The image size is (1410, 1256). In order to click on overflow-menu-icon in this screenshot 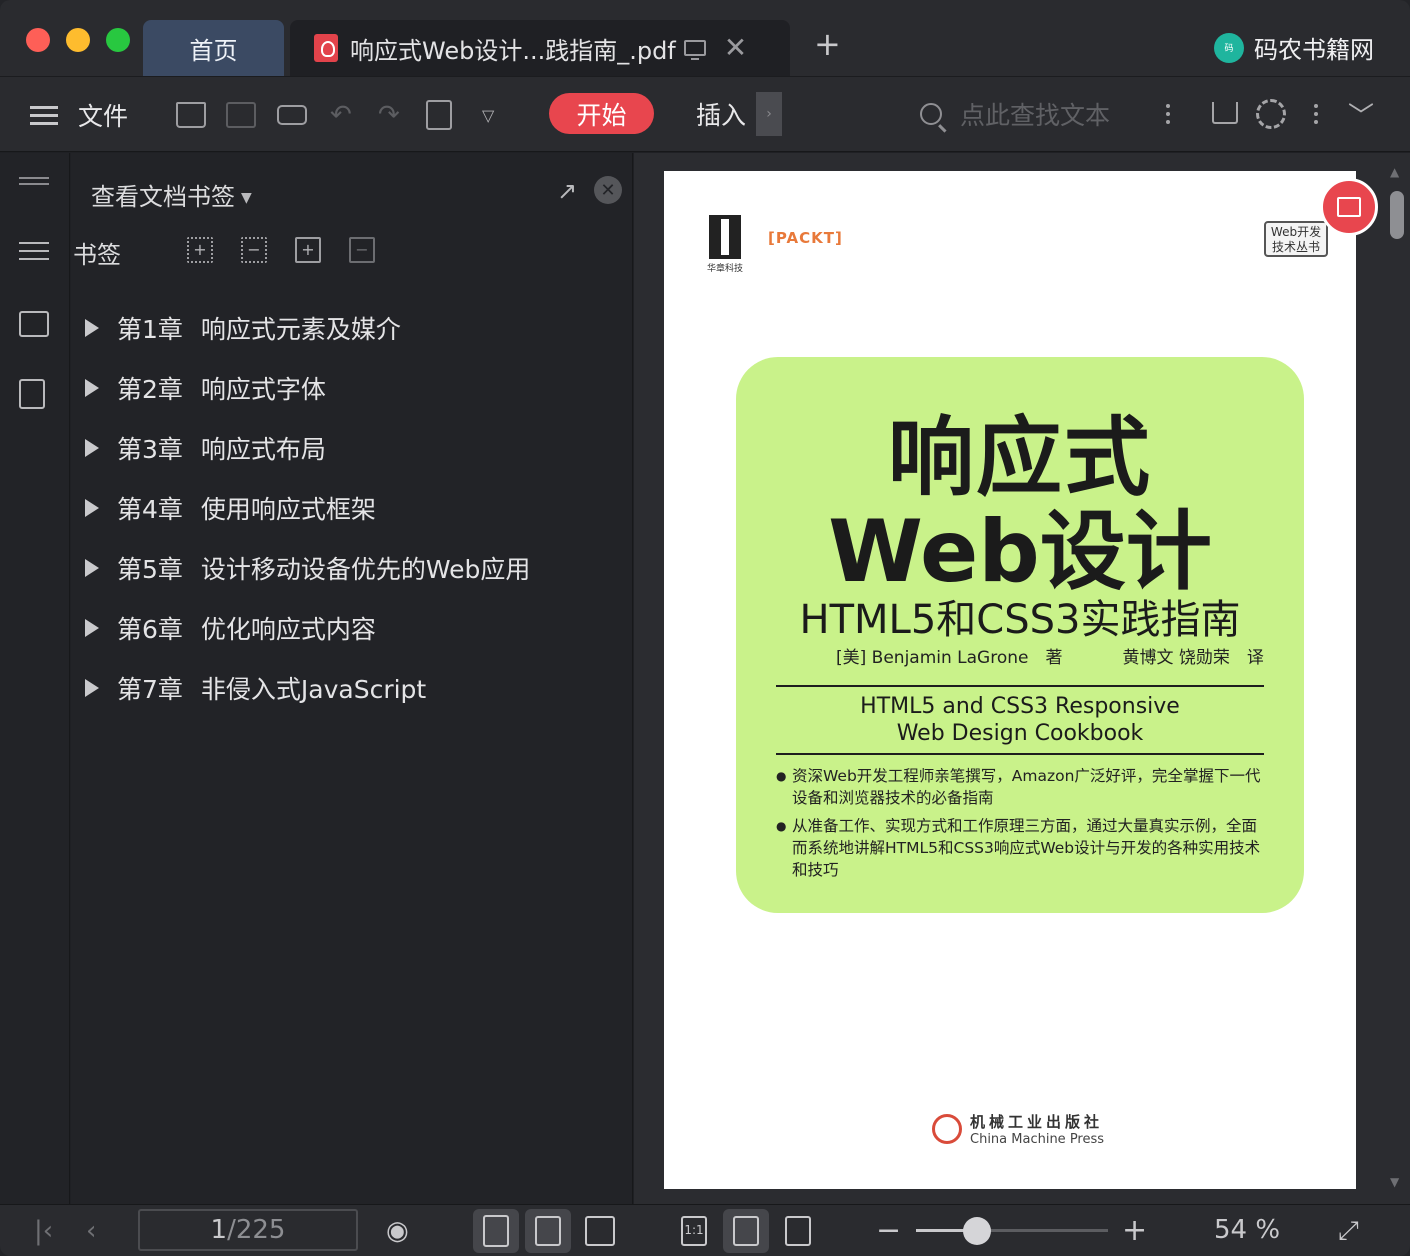, I will do `click(1316, 114)`.